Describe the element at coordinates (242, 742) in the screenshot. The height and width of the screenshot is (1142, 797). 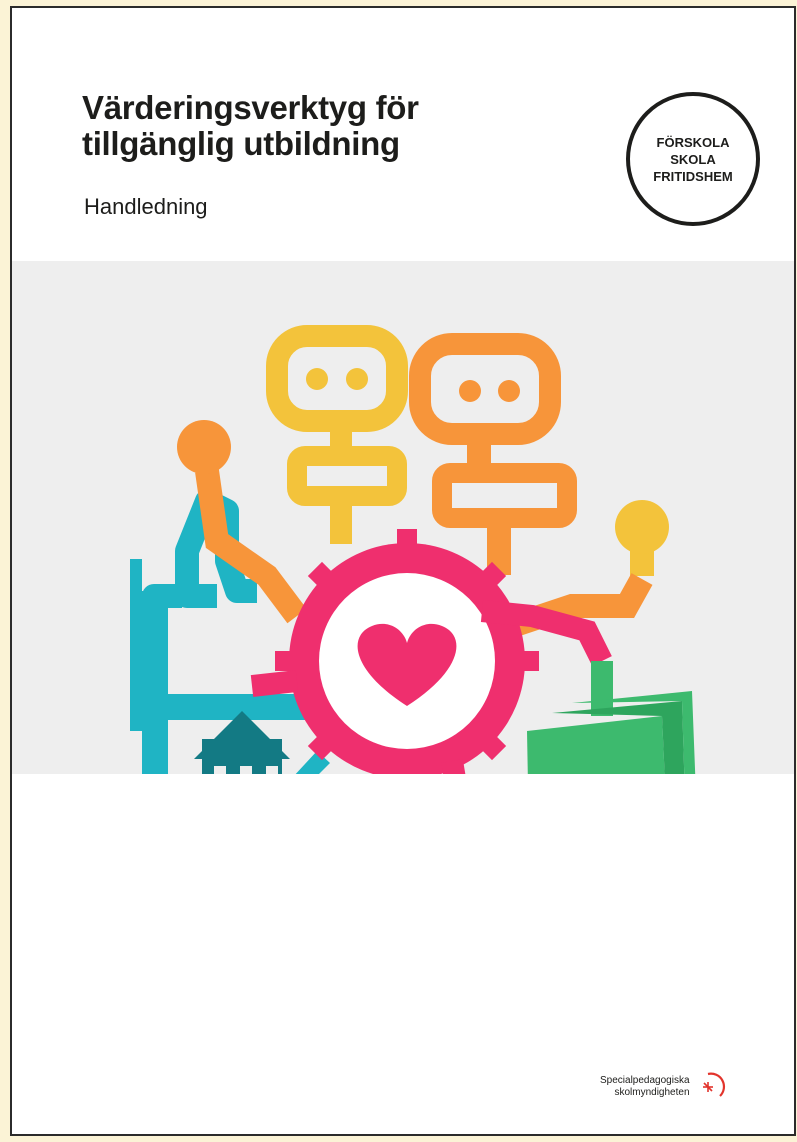
I see `house-icon` at that location.